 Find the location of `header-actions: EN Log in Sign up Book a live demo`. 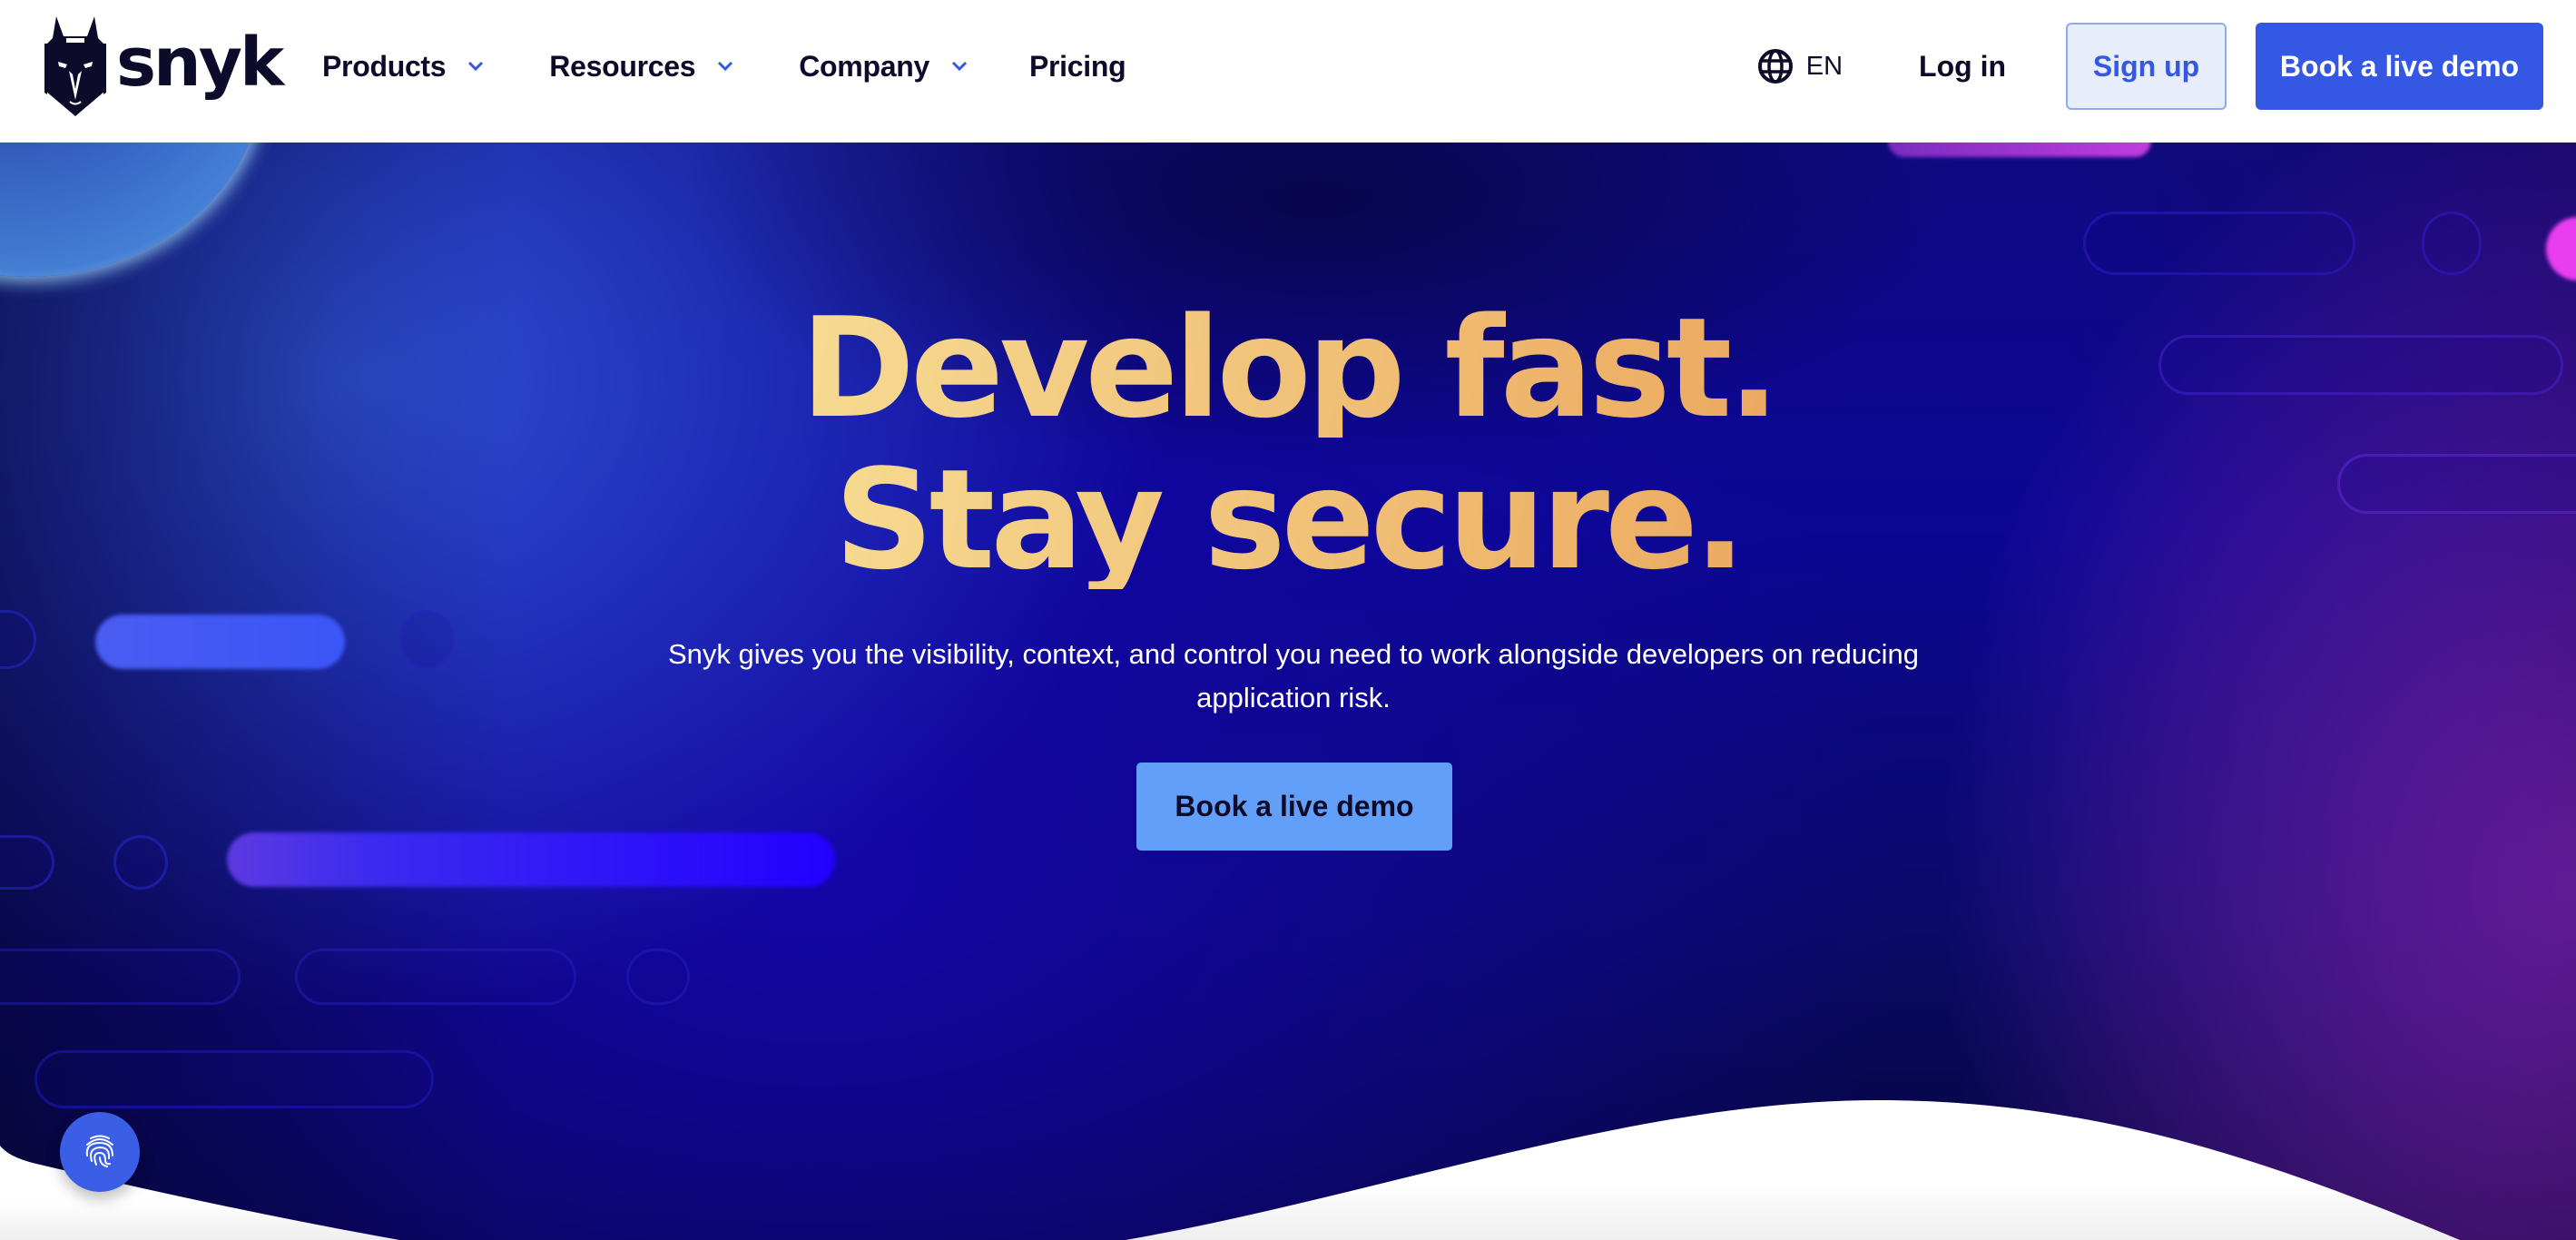

header-actions: EN Log in Sign up Book a live demo is located at coordinates (2150, 66).